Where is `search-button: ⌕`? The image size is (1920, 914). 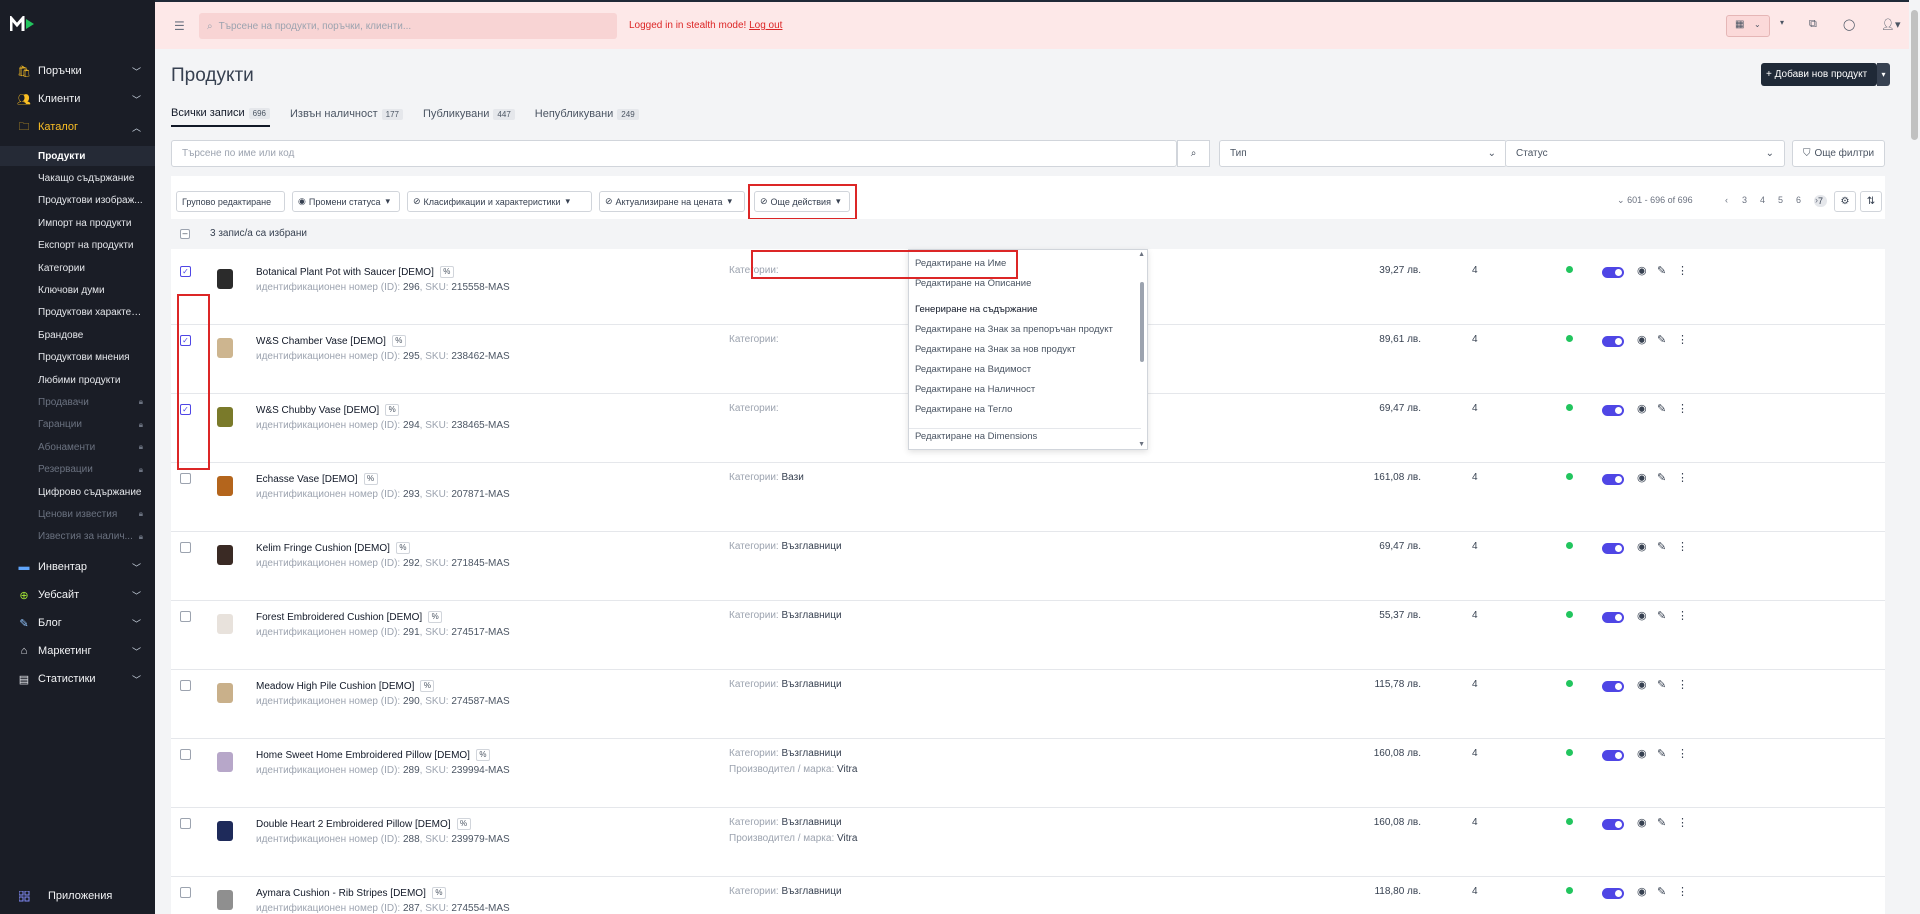
search-button: ⌕ is located at coordinates (1193, 153).